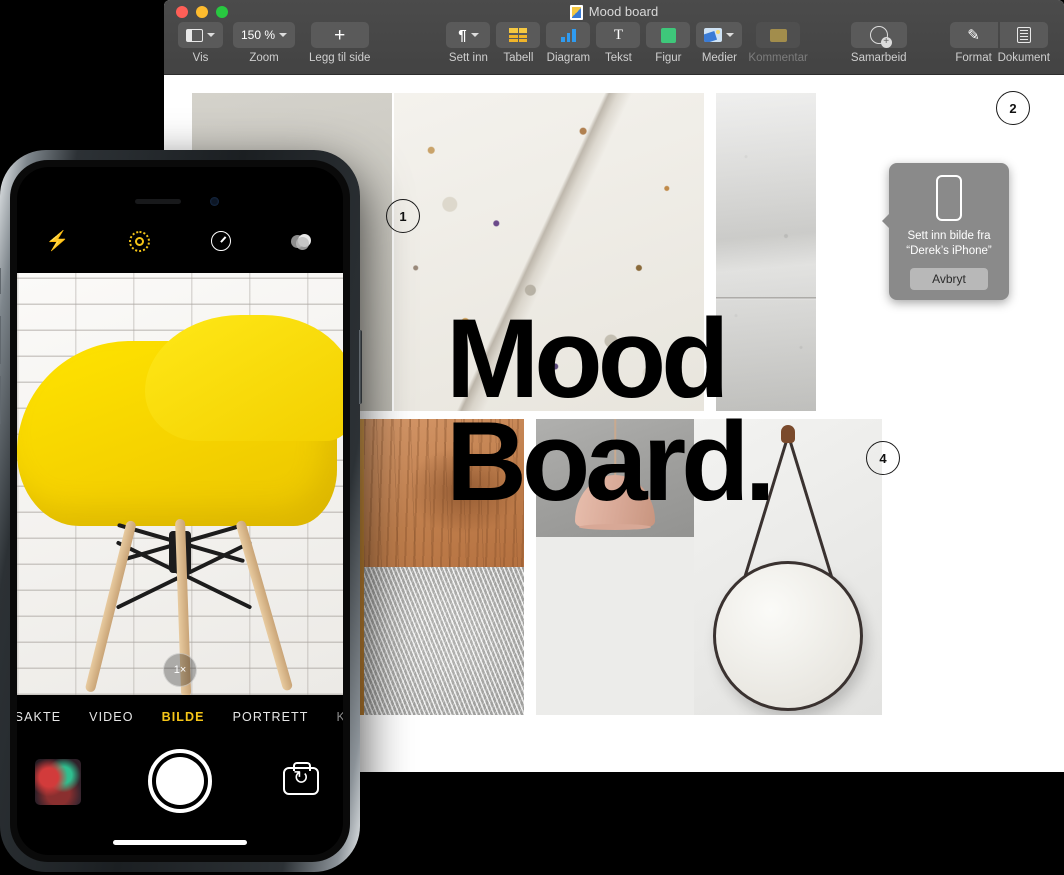 The width and height of the screenshot is (1064, 875). Describe the element at coordinates (468, 35) in the screenshot. I see `insert-button: ¶` at that location.